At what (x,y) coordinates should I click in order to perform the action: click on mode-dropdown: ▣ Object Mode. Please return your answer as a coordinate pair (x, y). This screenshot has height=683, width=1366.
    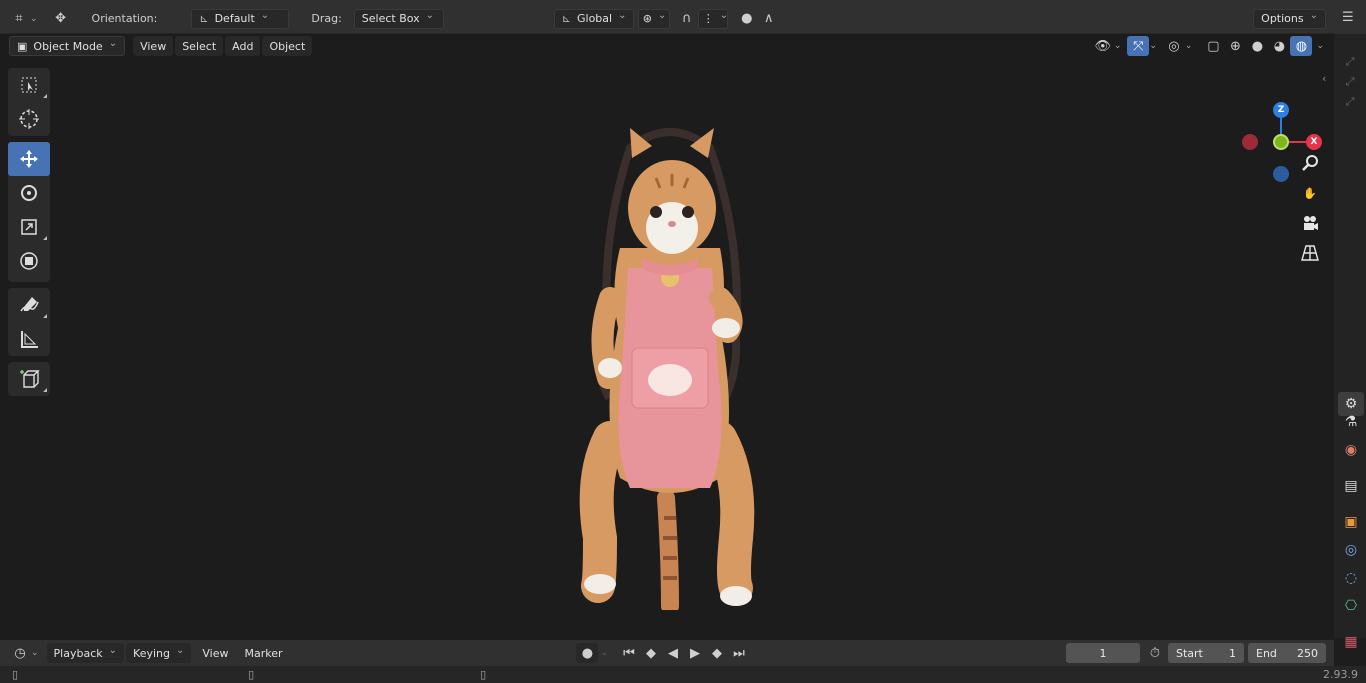
    Looking at the image, I should click on (67, 46).